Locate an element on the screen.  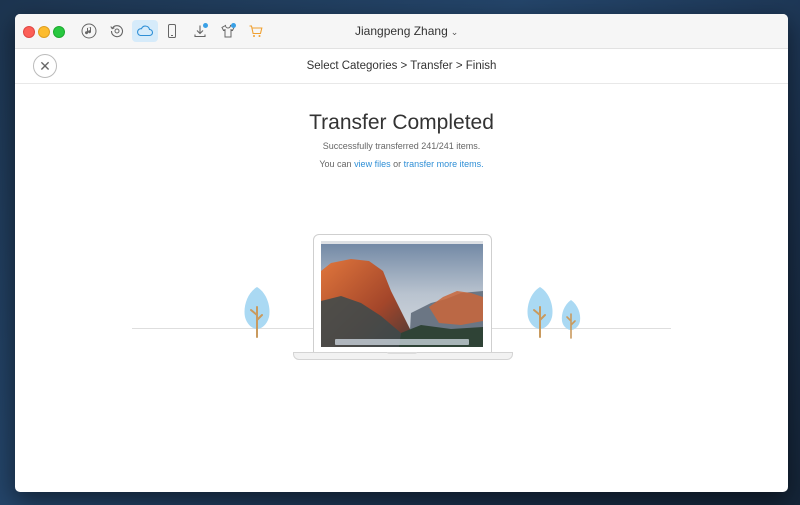
chevron-down-icon: ⌄ is located at coordinates (454, 32).